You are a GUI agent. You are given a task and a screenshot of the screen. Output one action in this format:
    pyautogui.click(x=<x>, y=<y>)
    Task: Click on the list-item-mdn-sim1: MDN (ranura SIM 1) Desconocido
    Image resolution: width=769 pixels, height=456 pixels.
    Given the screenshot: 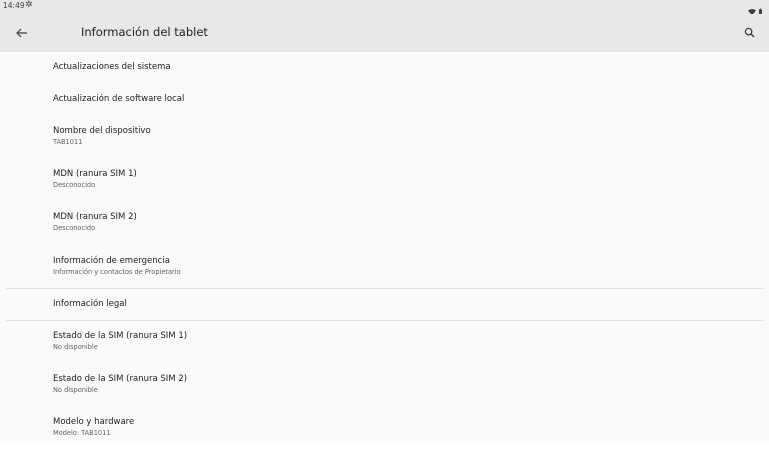 What is the action you would take?
    pyautogui.click(x=95, y=179)
    